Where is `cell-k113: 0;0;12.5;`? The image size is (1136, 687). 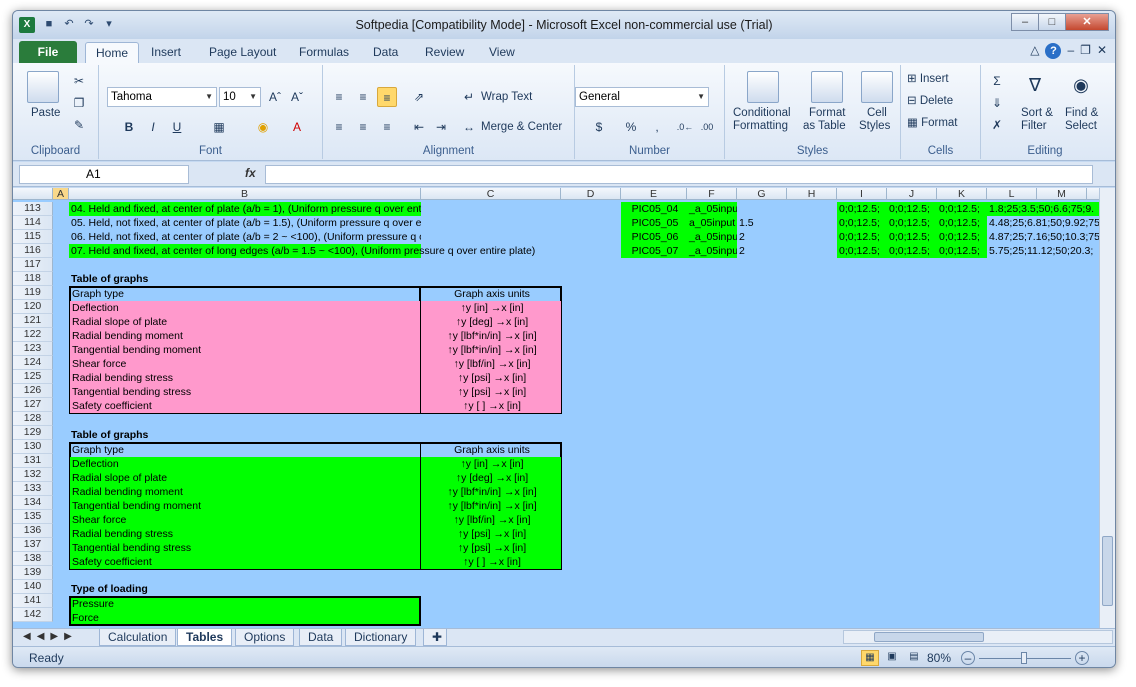
cell-k113: 0;0;12.5; is located at coordinates (962, 209).